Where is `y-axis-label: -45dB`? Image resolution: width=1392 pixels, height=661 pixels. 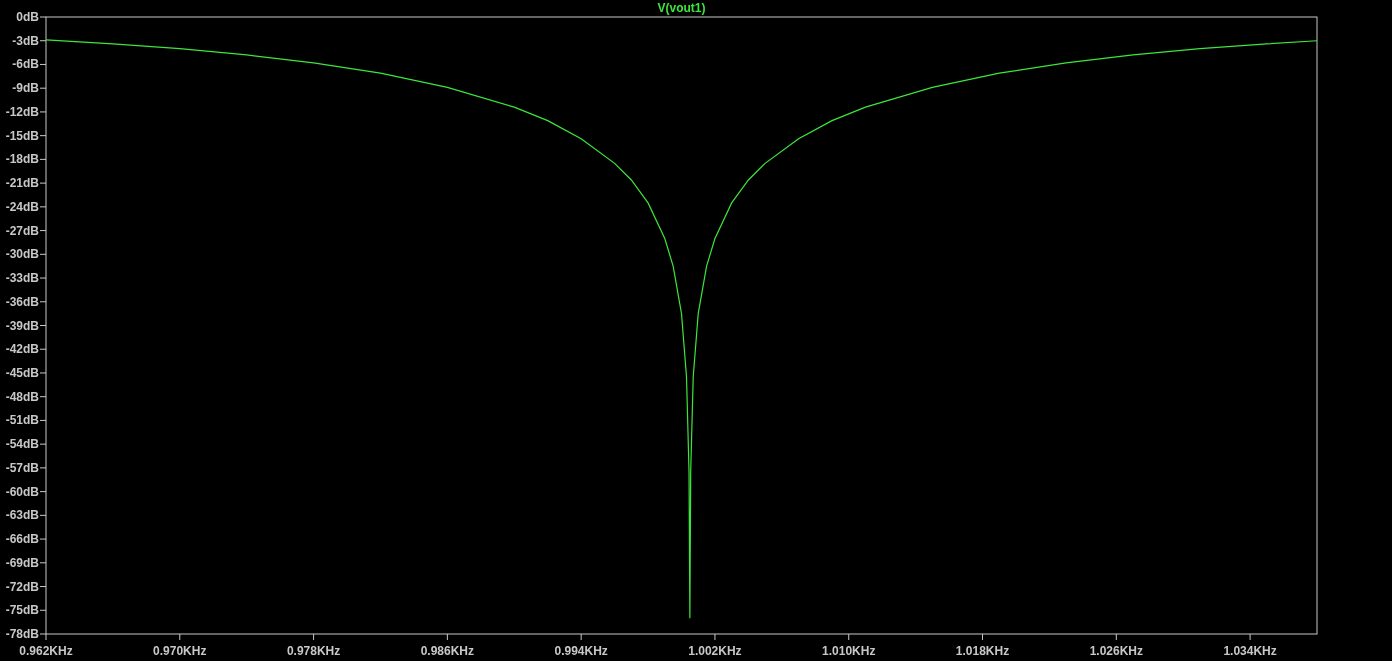 y-axis-label: -45dB is located at coordinates (22, 372).